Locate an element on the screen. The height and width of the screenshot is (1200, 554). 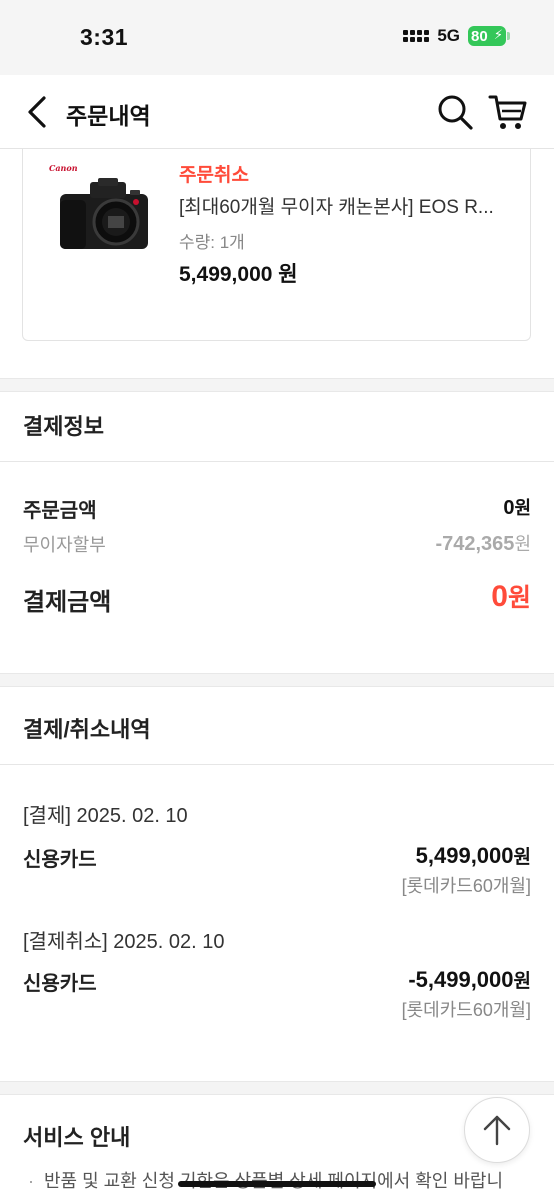
scroll-to-top-button is located at coordinates (497, 1130).